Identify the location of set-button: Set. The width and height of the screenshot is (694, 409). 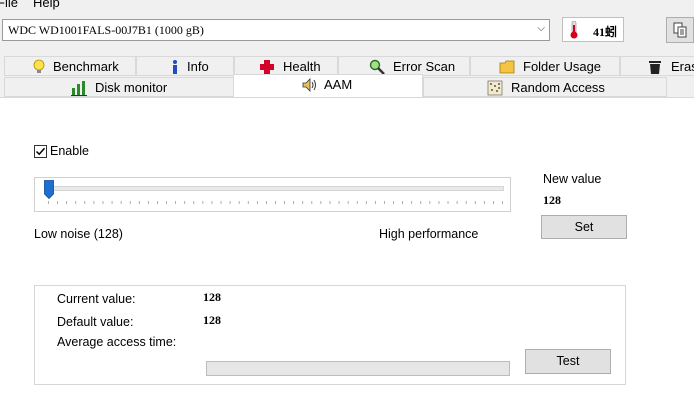
(584, 227).